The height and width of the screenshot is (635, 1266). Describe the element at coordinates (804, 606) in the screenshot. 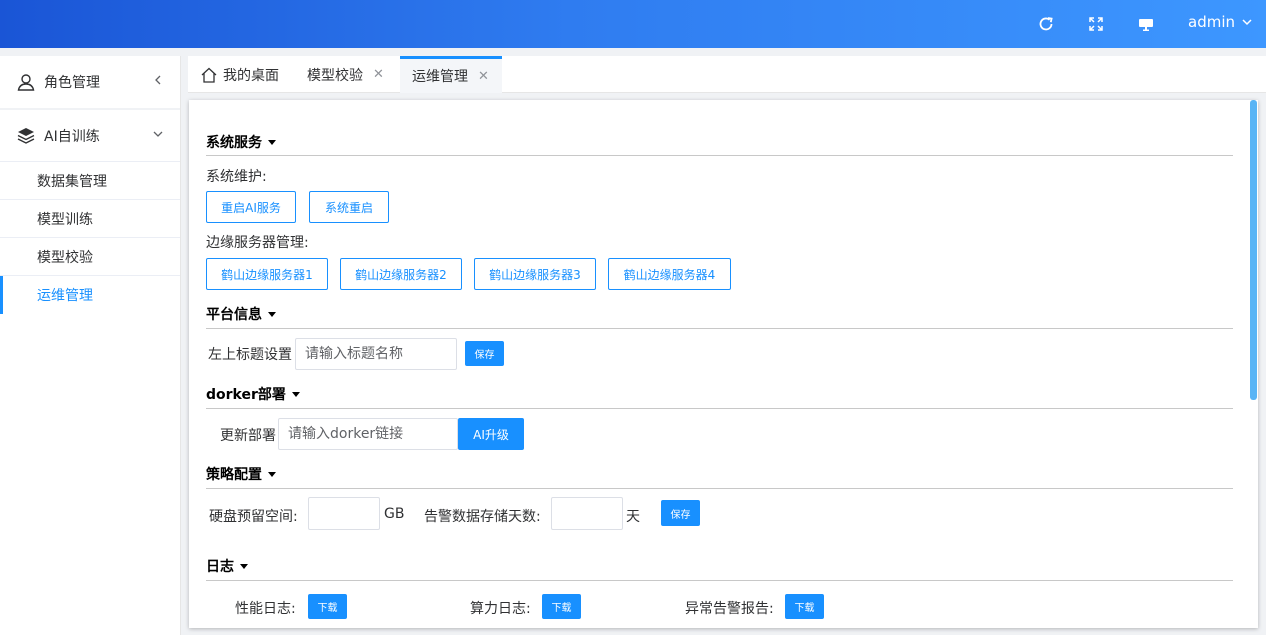

I see `download-alarm-report-button: 下载` at that location.